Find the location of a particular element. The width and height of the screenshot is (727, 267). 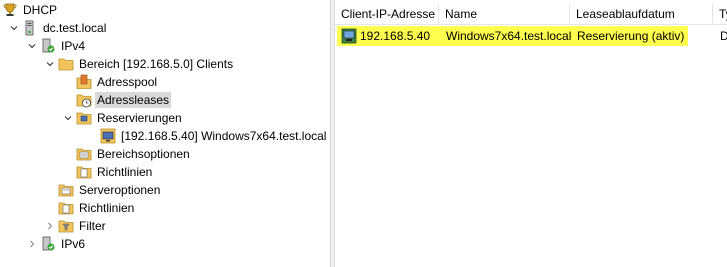

tree-node-scope-policies: Richtlinien is located at coordinates (115, 172).